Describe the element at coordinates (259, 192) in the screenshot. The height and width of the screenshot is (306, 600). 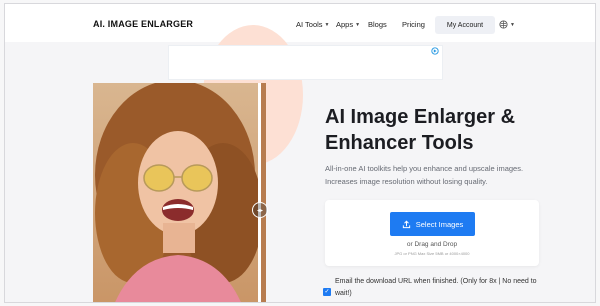
I see `comparison-divider` at that location.